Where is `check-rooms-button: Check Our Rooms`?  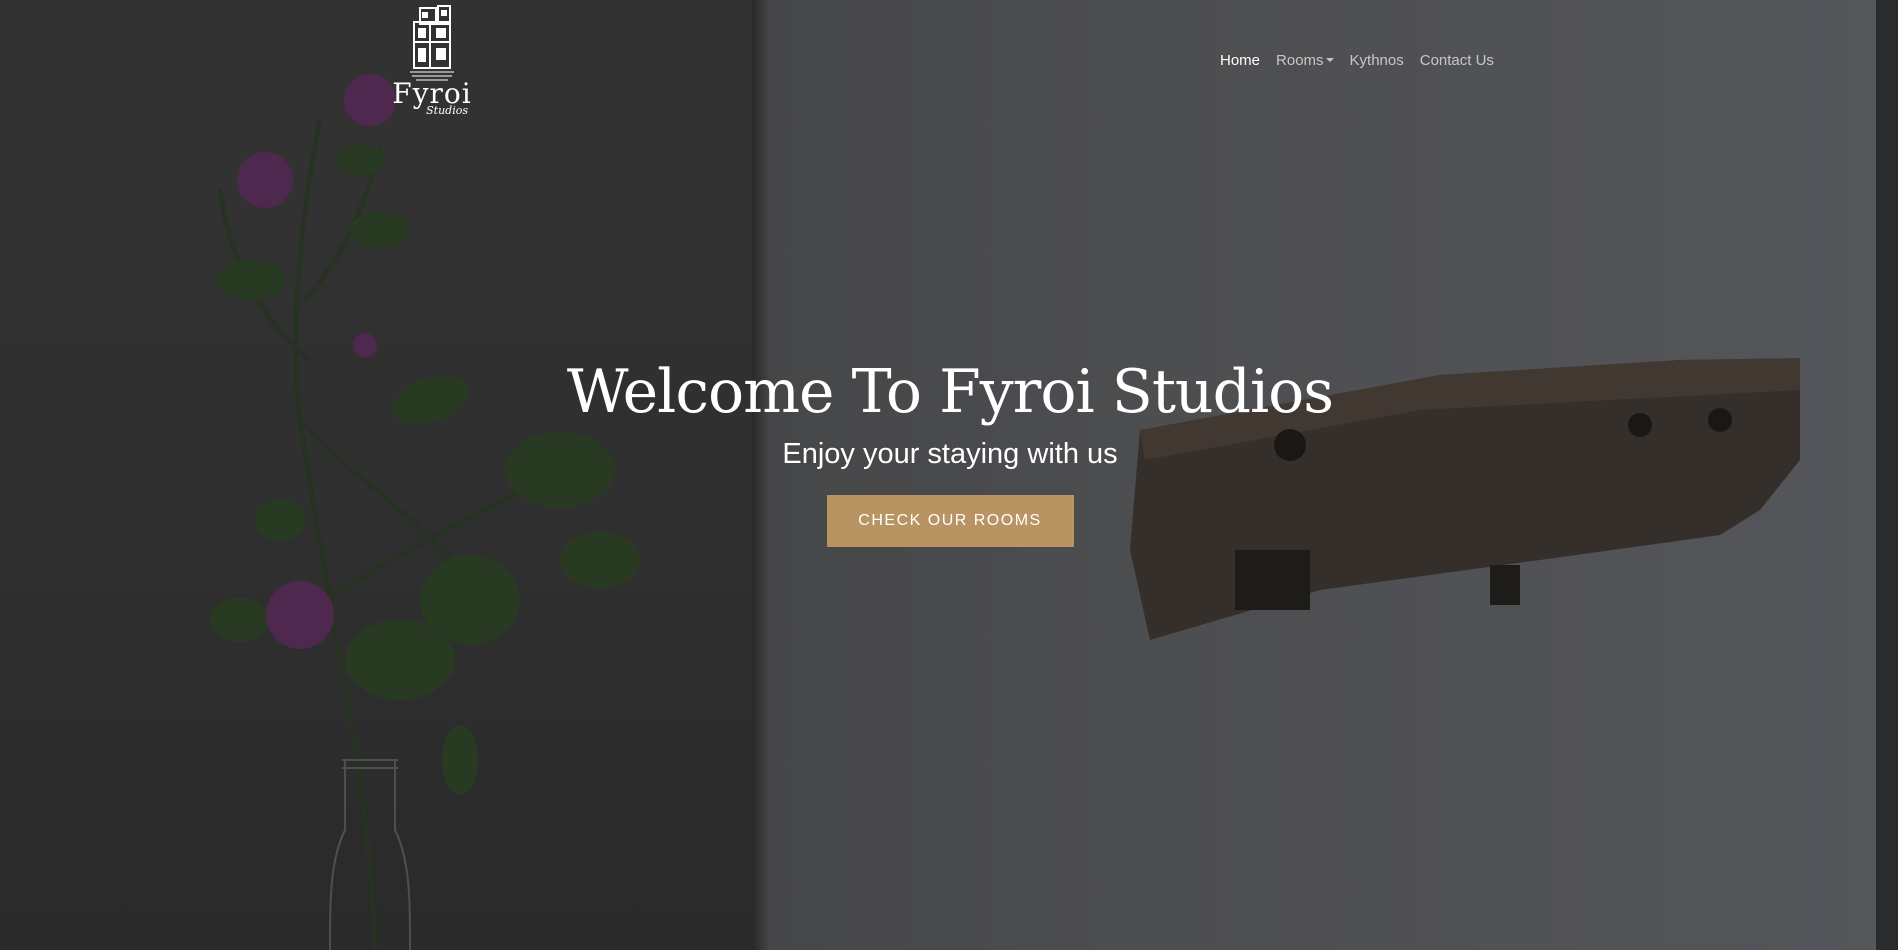 check-rooms-button: Check Our Rooms is located at coordinates (950, 521).